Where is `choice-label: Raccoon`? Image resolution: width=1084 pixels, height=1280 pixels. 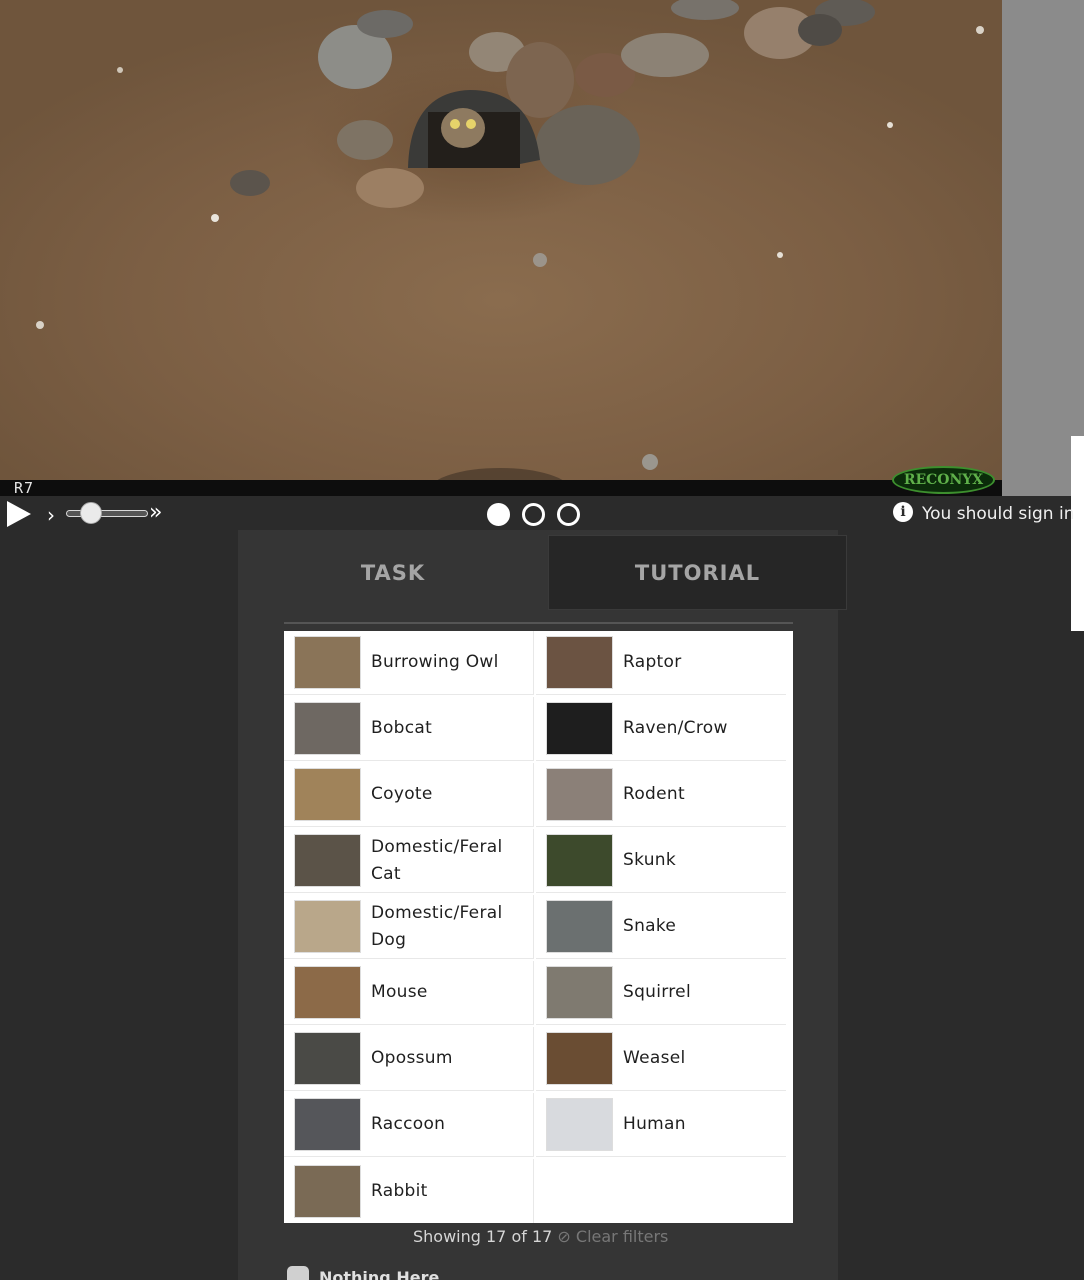
choice-label: Raccoon is located at coordinates (408, 1124).